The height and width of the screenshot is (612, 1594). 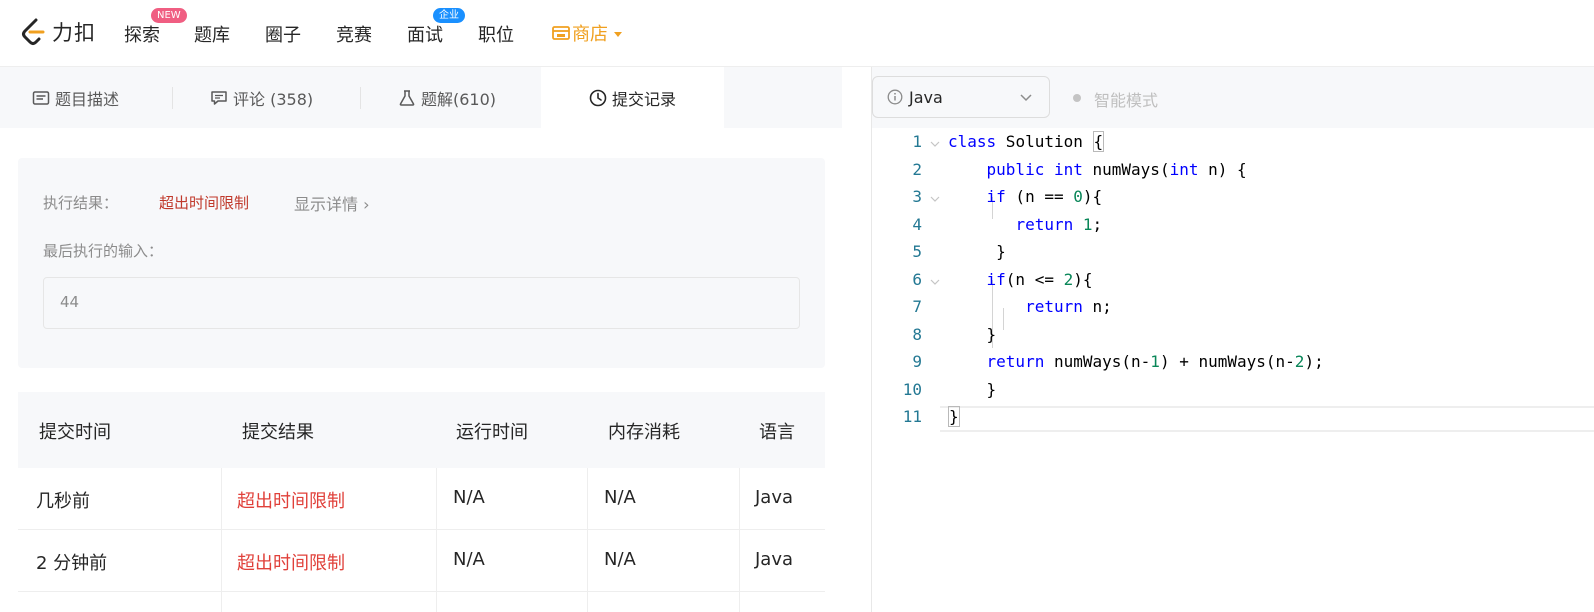 What do you see at coordinates (917, 196) in the screenshot?
I see `line-number: 3` at bounding box center [917, 196].